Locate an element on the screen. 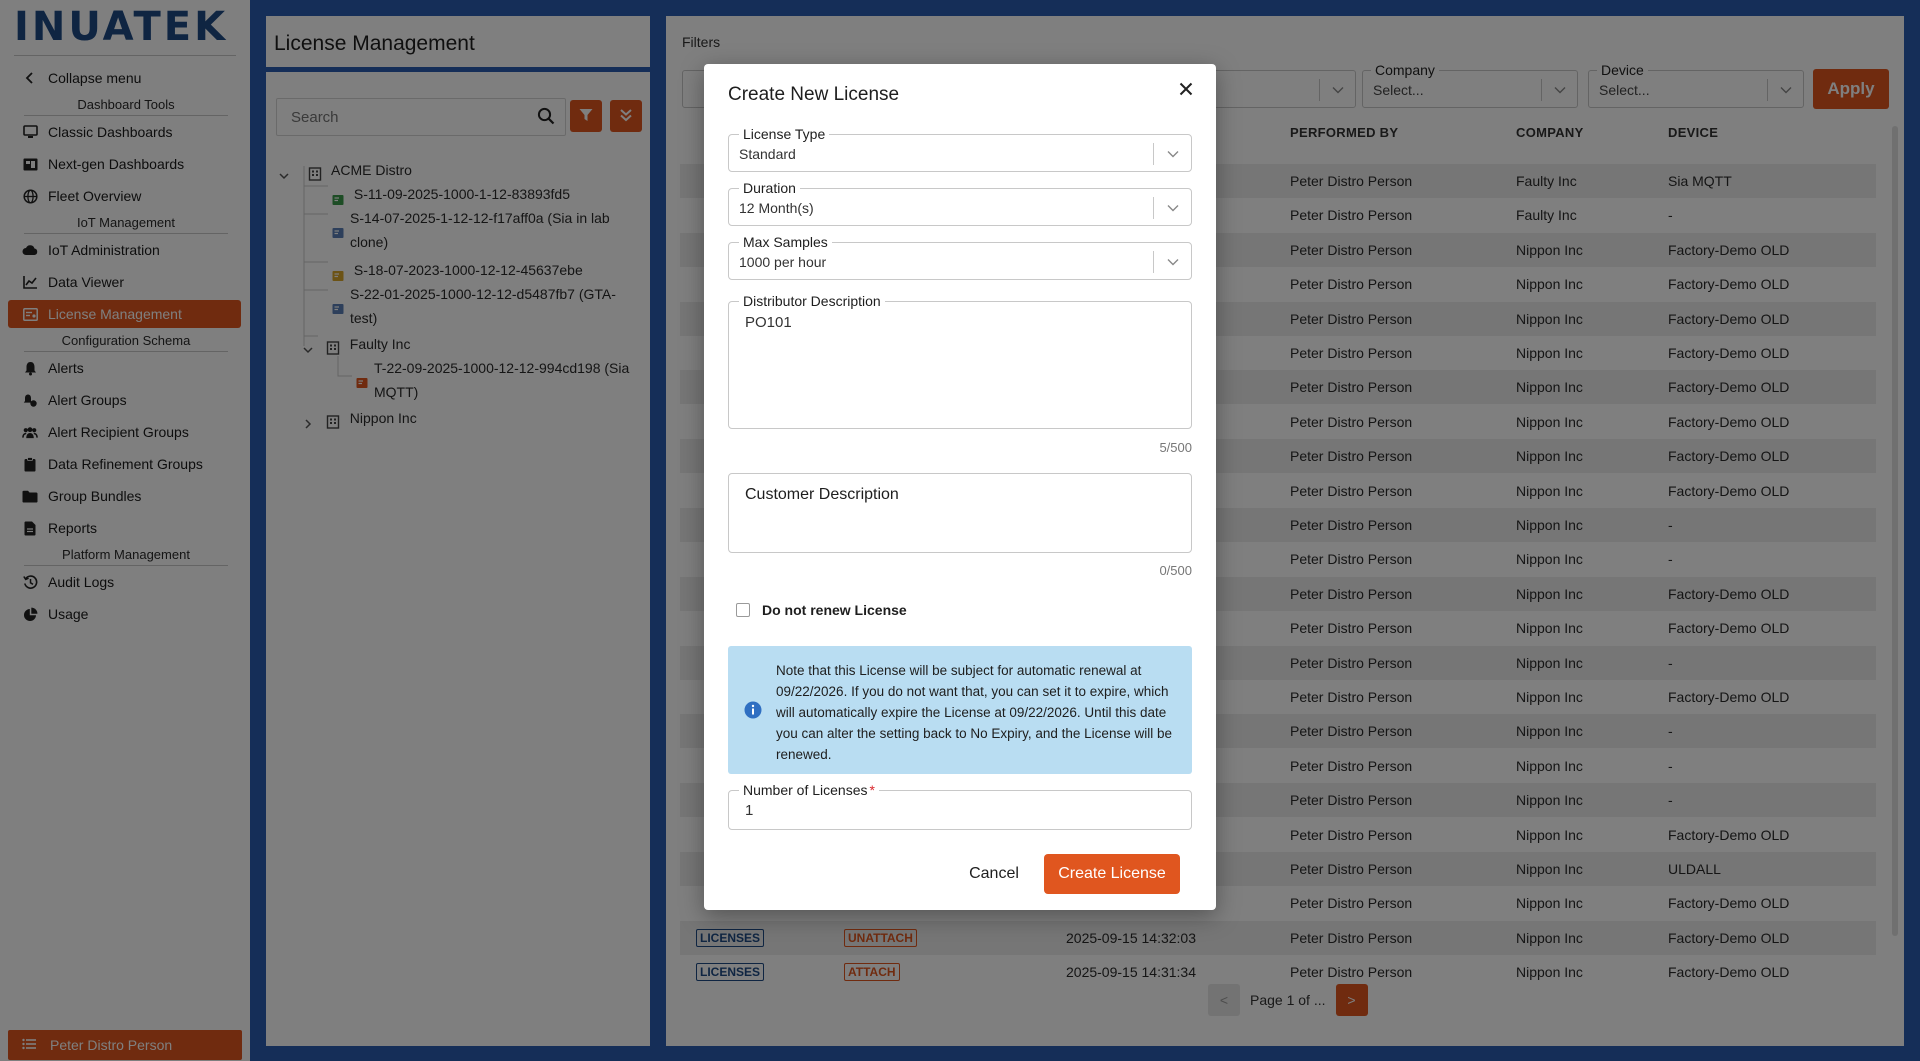  max-samples-label: Max Samples is located at coordinates (785, 242).